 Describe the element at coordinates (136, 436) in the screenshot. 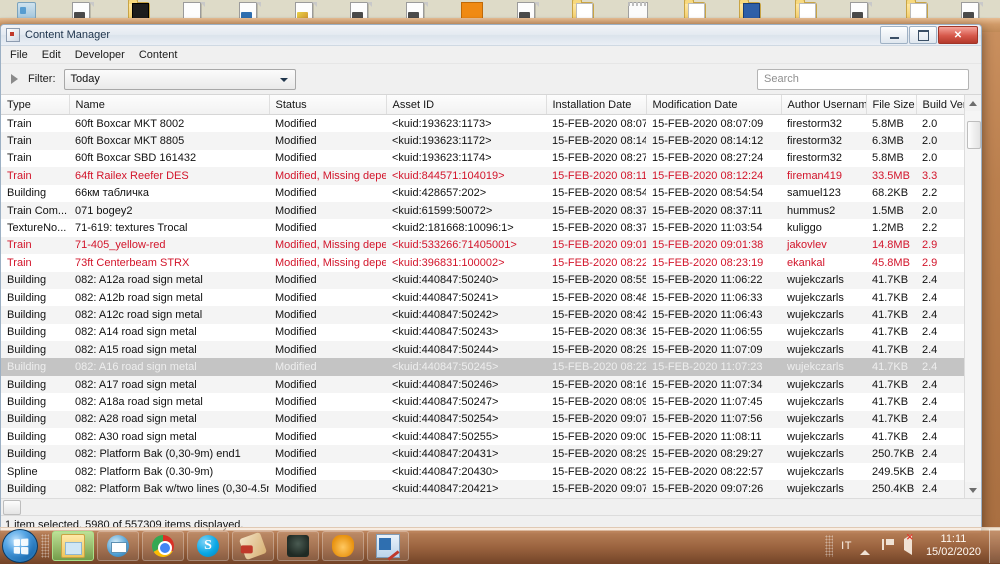

I see `cell-name: 082: A30 road sign metal` at that location.